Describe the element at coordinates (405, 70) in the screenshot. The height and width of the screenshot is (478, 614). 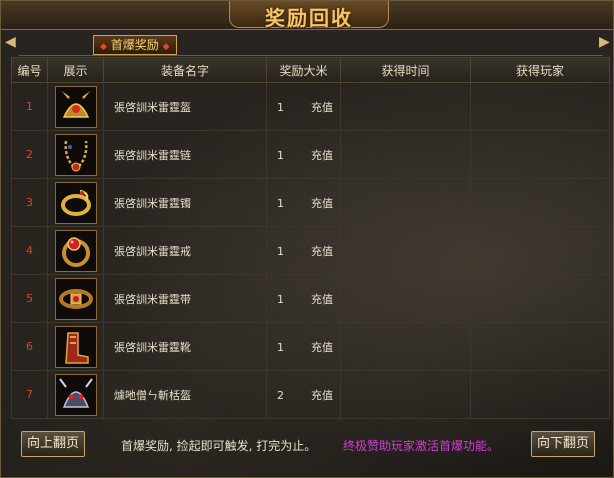
I see `col-header-time: 获得时间` at that location.